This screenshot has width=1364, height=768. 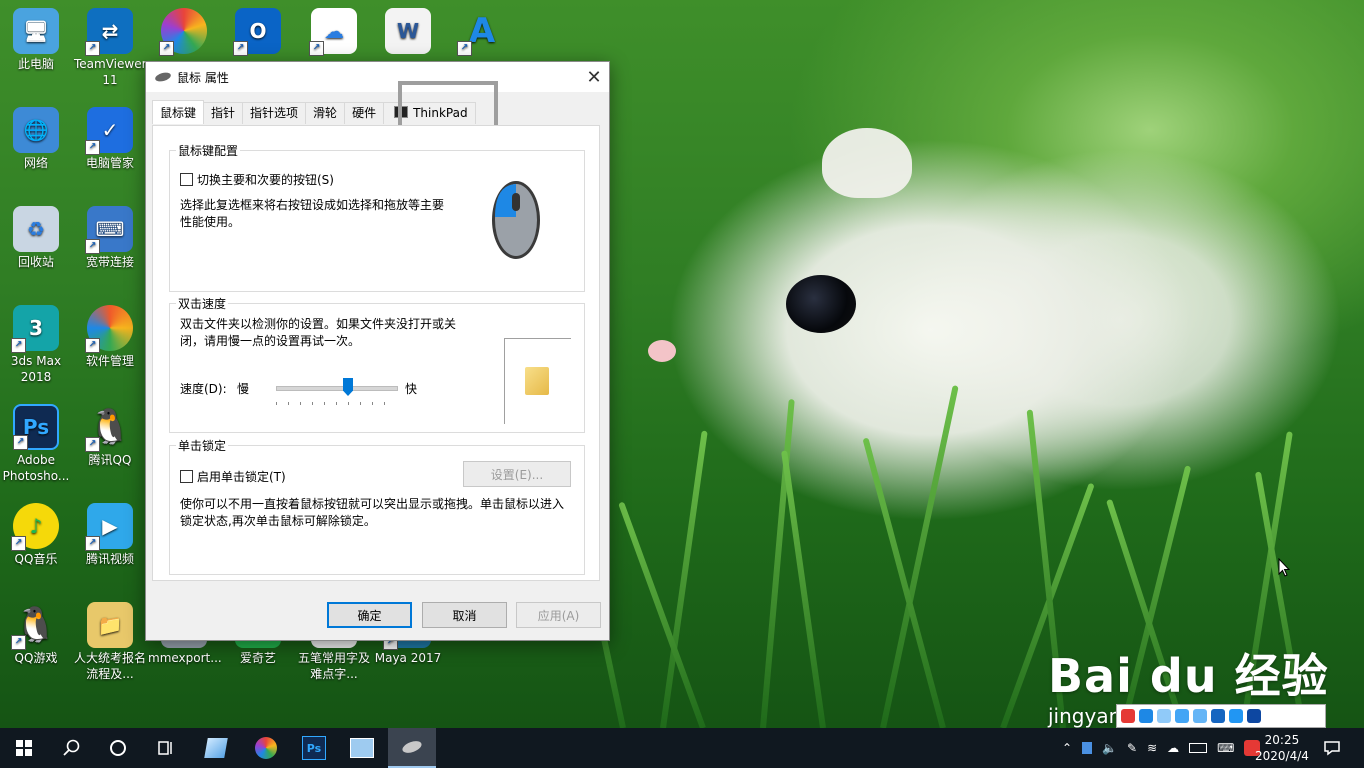 I want to click on onedrive-icon: ☁, so click(x=1173, y=748).